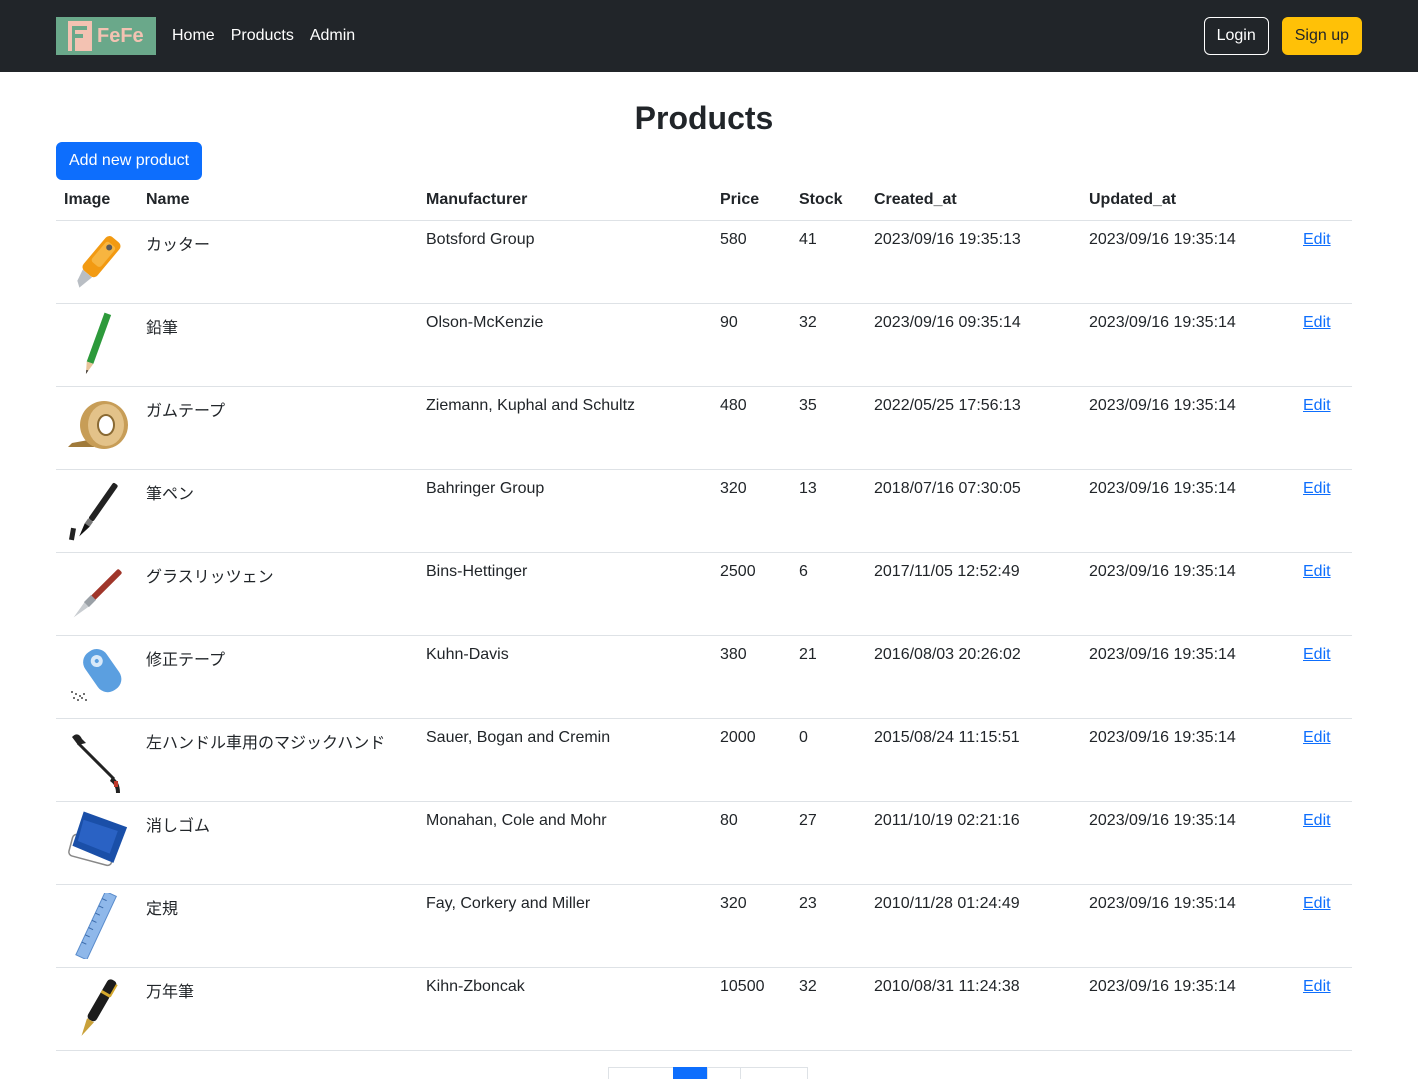 The width and height of the screenshot is (1418, 1079). I want to click on brand-text: FeFe, so click(120, 35).